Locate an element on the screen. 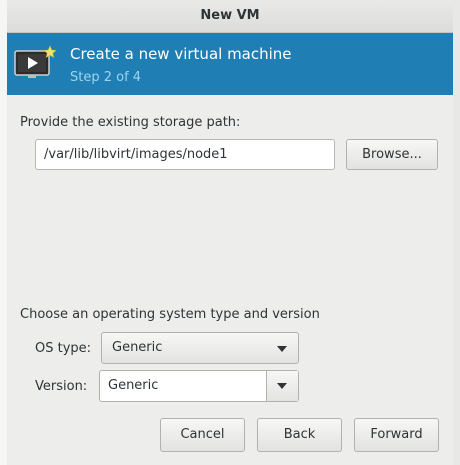 The image size is (460, 465). back-button: Back is located at coordinates (299, 435).